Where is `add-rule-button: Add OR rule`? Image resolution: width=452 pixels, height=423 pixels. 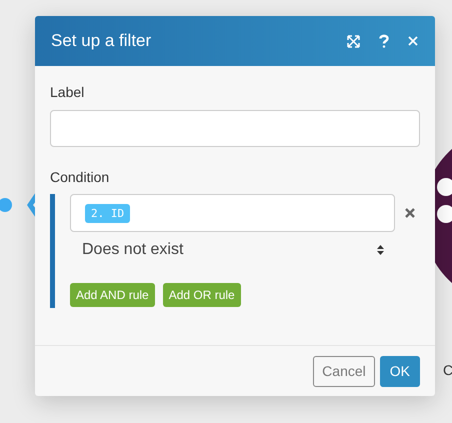
add-rule-button: Add OR rule is located at coordinates (201, 295).